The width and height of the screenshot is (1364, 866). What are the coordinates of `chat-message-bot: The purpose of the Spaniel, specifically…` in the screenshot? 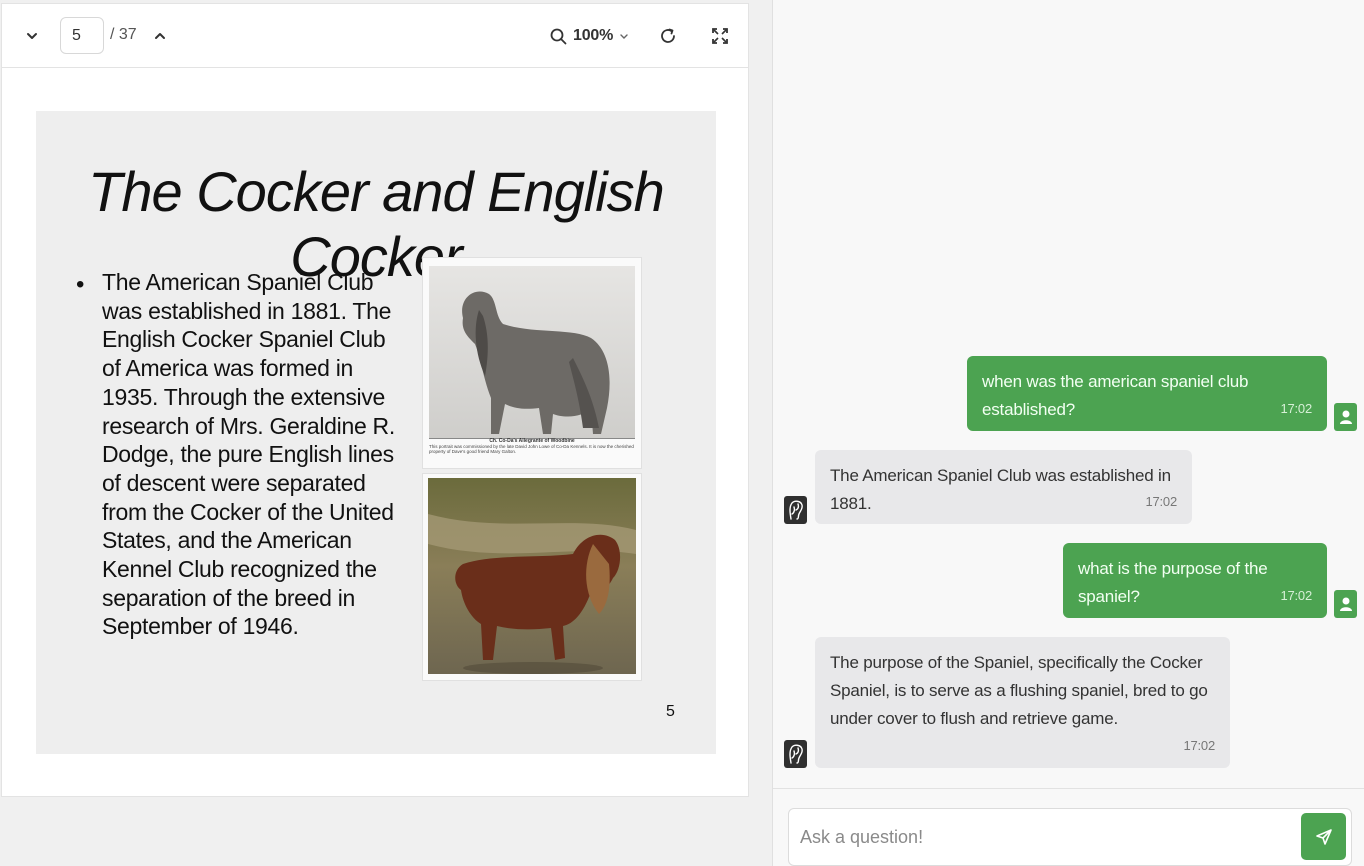 It's located at (1022, 702).